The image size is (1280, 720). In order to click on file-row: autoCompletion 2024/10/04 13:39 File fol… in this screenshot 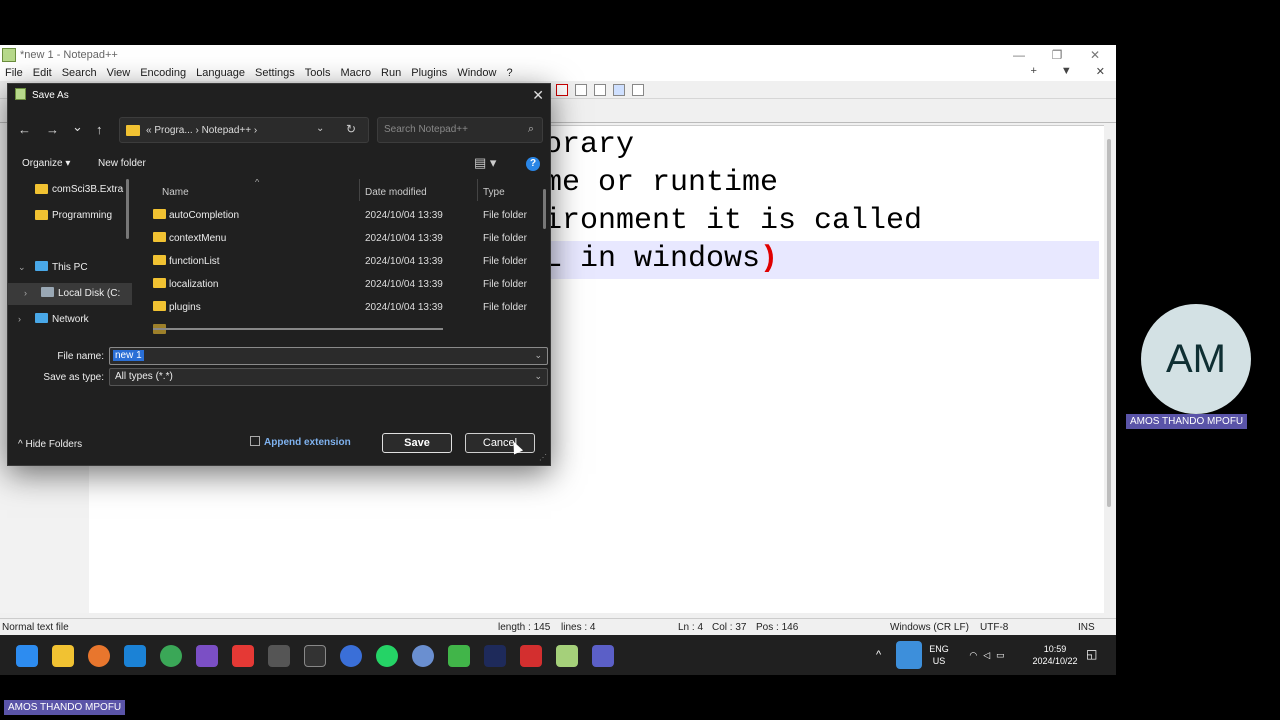, I will do `click(343, 214)`.